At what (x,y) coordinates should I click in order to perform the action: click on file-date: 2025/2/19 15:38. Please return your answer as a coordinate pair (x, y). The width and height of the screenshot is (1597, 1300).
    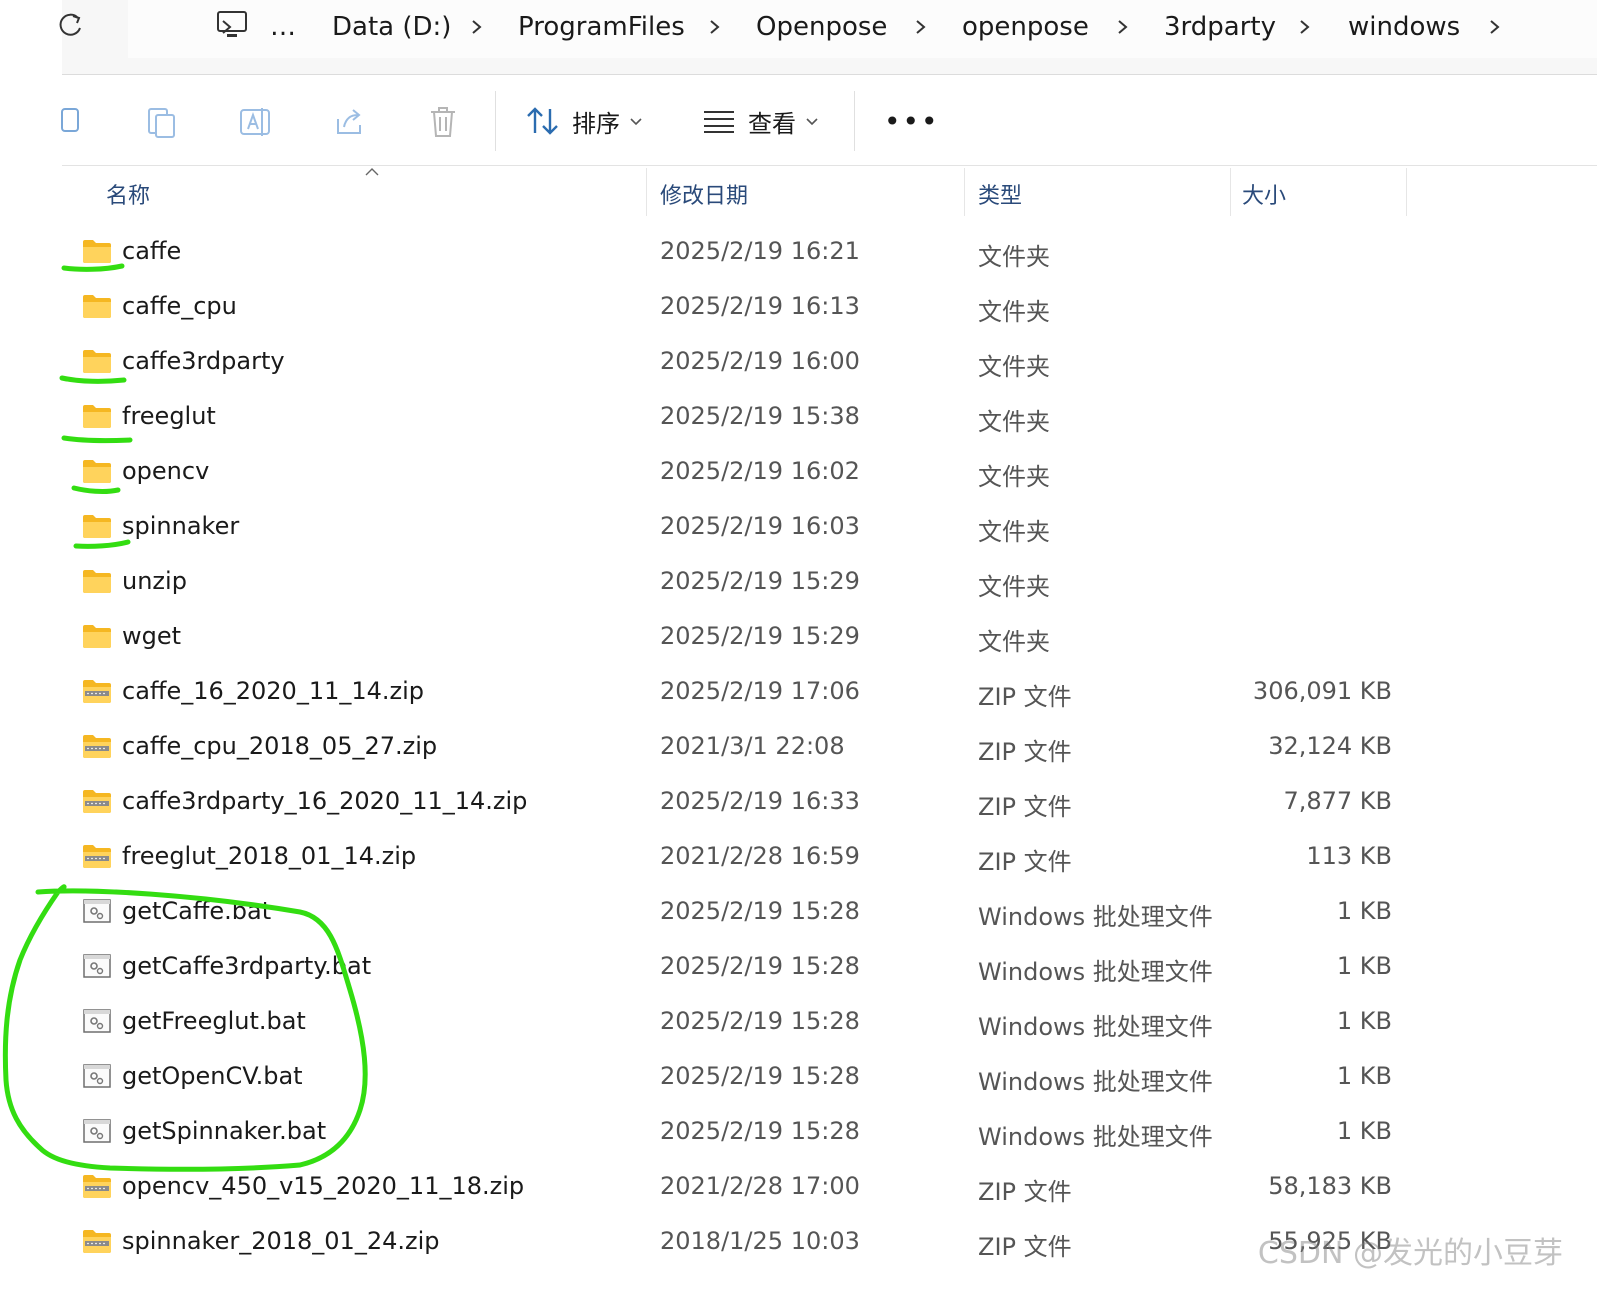
    Looking at the image, I should click on (760, 416).